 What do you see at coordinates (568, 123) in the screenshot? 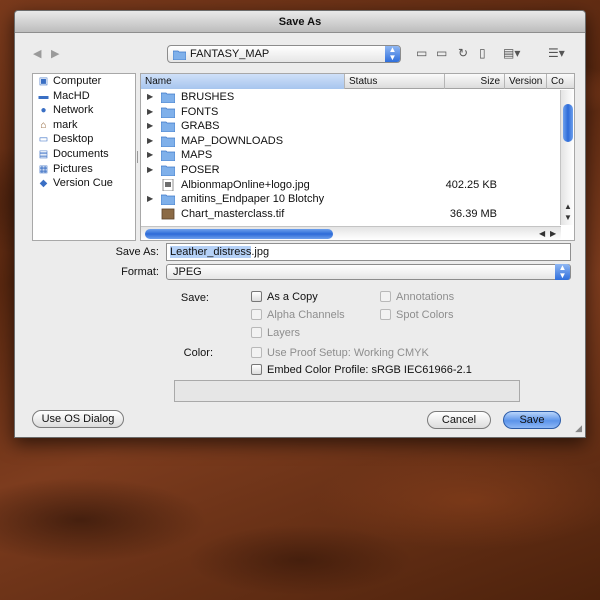
I see `vertical-scroll-thumb` at bounding box center [568, 123].